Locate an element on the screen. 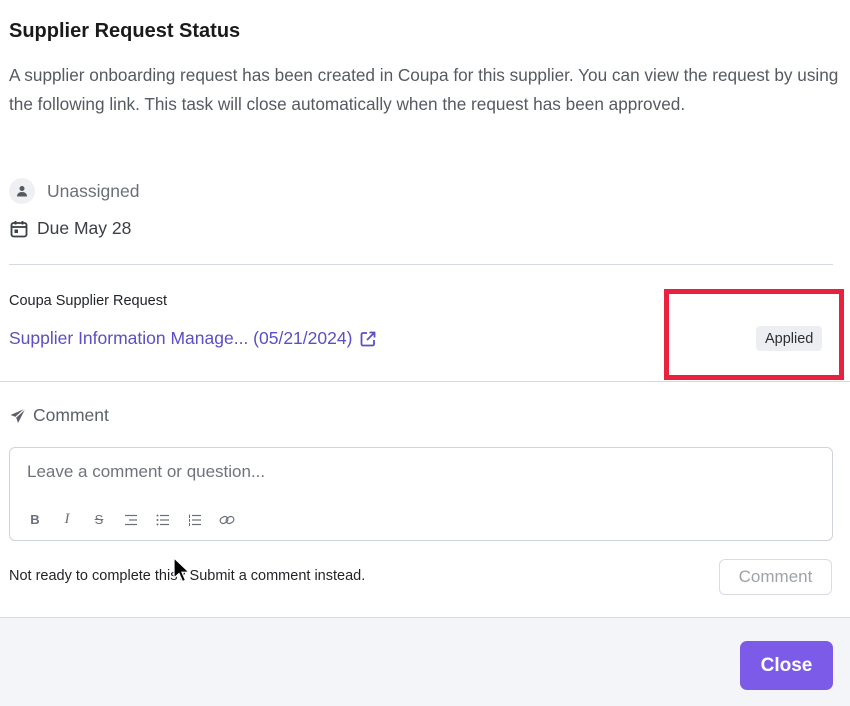  mouse-cursor-icon is located at coordinates (182, 570).